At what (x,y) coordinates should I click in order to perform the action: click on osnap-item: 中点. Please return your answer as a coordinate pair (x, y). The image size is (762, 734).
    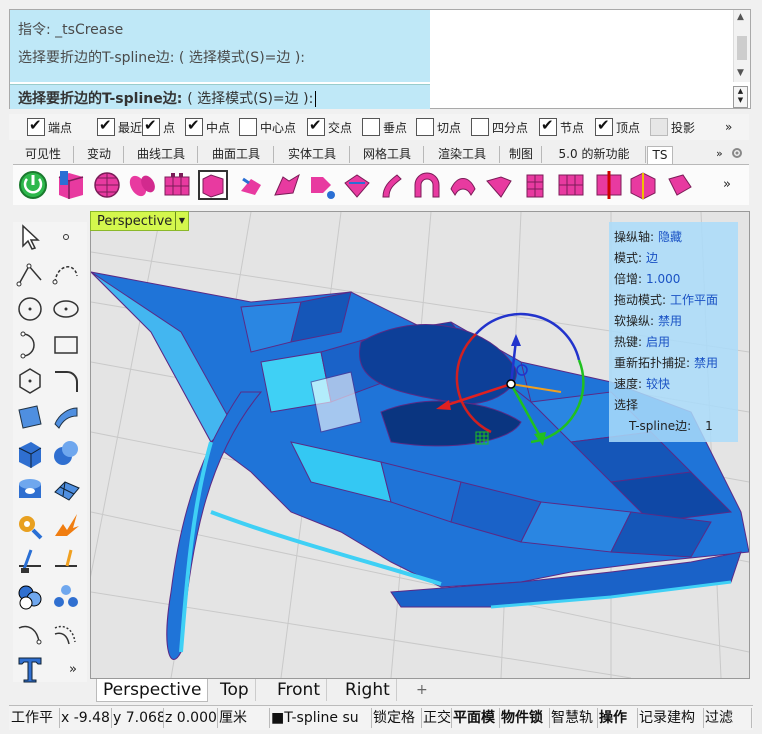
    Looking at the image, I should click on (207, 126).